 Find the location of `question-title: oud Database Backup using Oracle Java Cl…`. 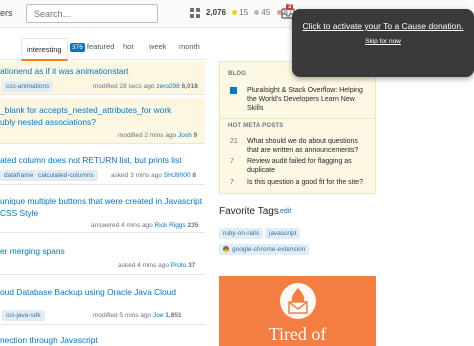

question-title: oud Database Backup using Oracle Java Cl… is located at coordinates (88, 292).